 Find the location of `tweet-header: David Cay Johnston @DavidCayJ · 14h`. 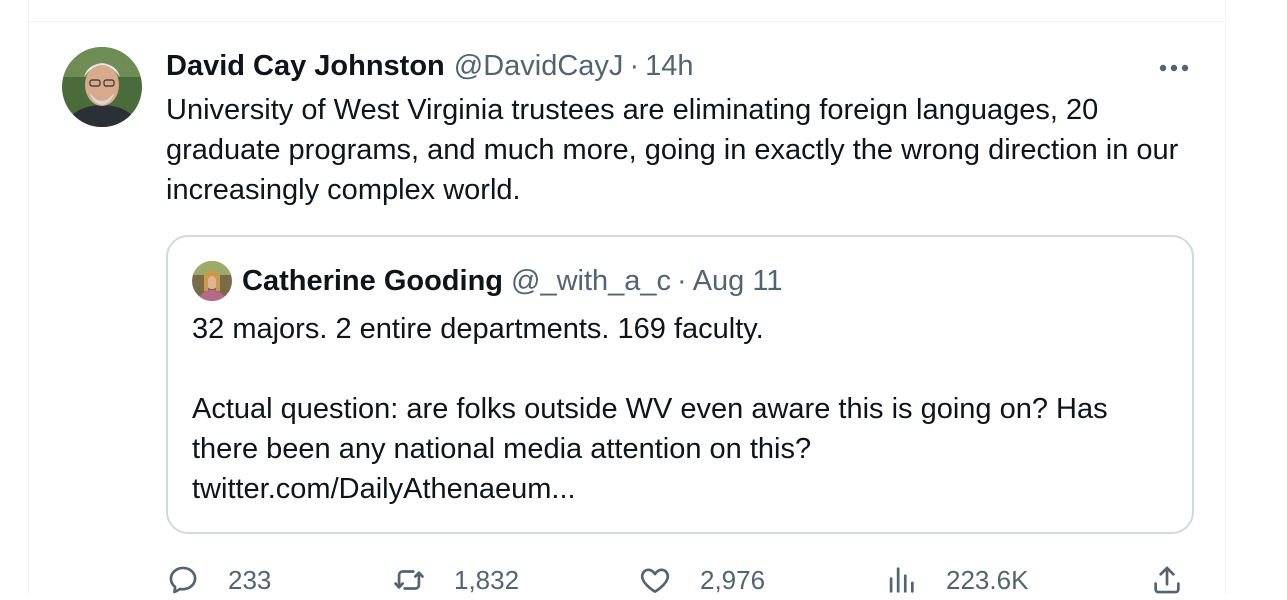

tweet-header: David Cay Johnston @DavidCayJ · 14h is located at coordinates (430, 66).